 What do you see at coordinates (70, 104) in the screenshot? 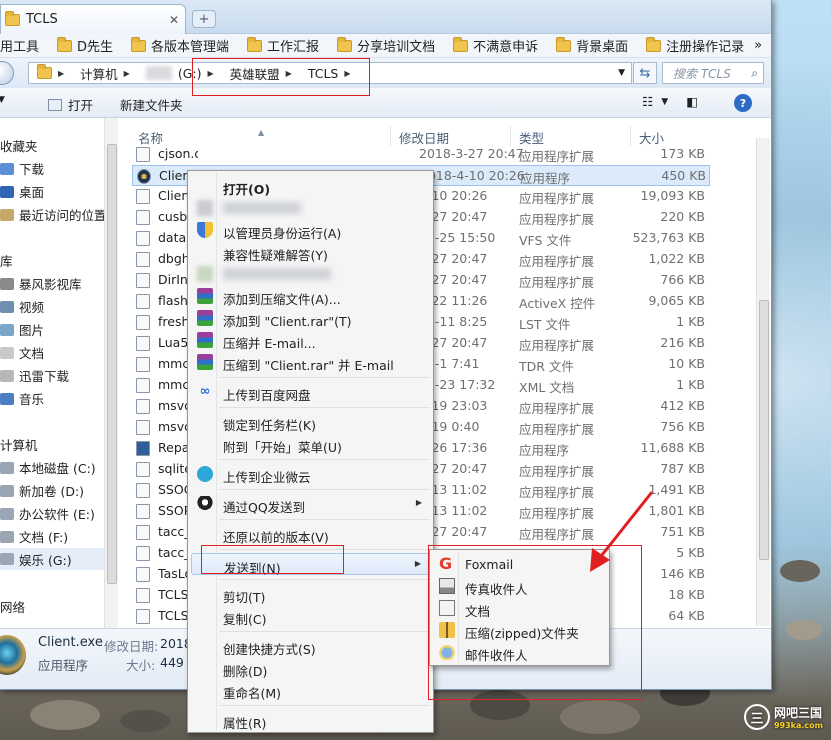
I see `open-button: 打开` at bounding box center [70, 104].